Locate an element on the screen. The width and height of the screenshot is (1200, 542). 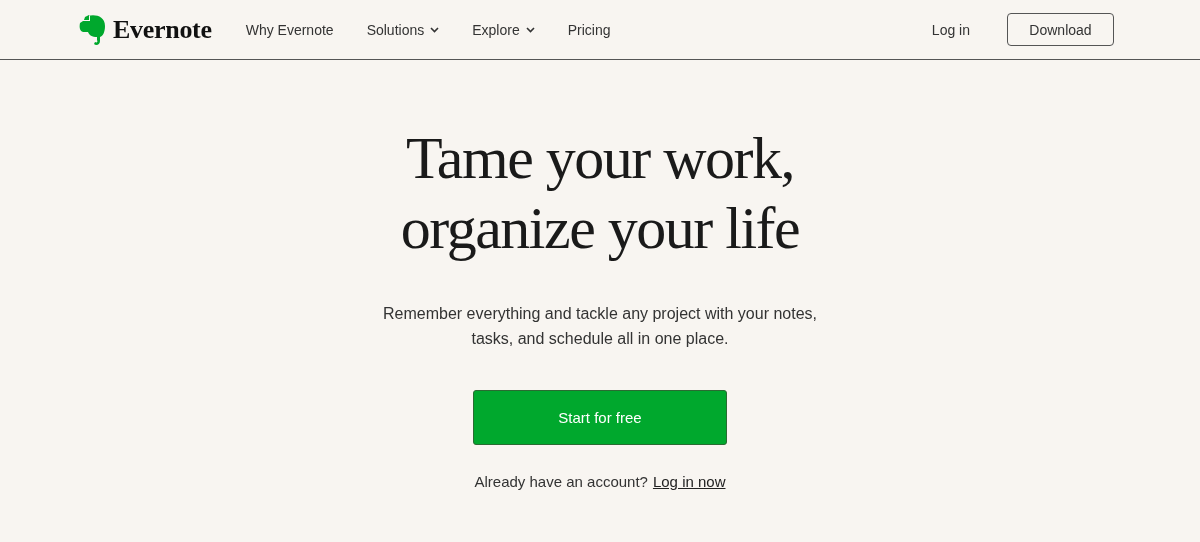
hero-headline: Tame your work, is located at coordinates (600, 158).